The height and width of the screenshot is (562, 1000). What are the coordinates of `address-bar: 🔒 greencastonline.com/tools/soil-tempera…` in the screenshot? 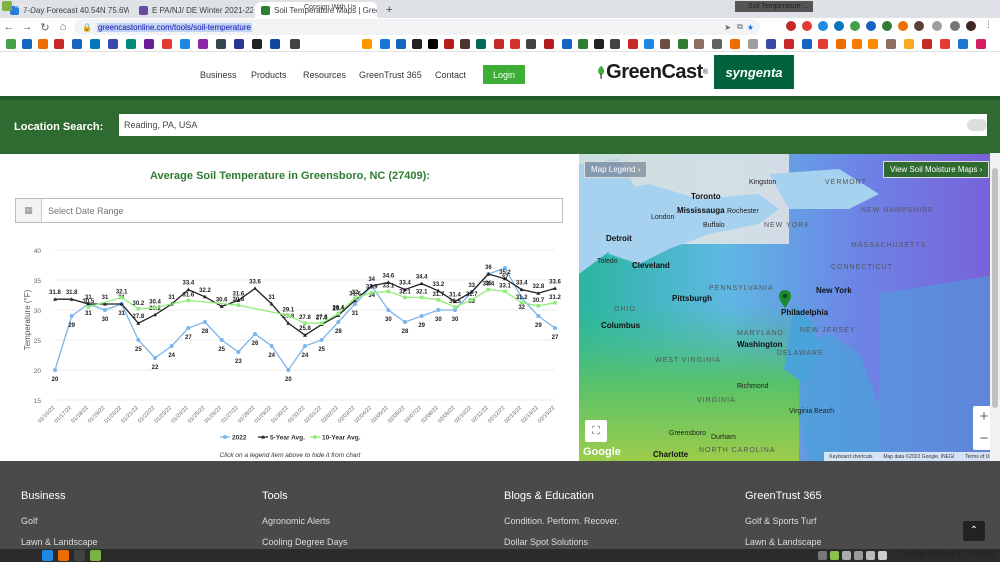 It's located at (417, 27).